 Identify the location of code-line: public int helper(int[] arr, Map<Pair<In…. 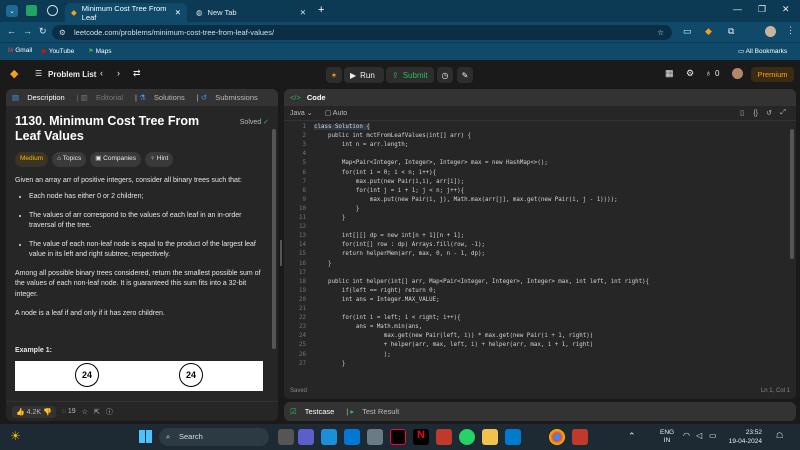
(482, 281).